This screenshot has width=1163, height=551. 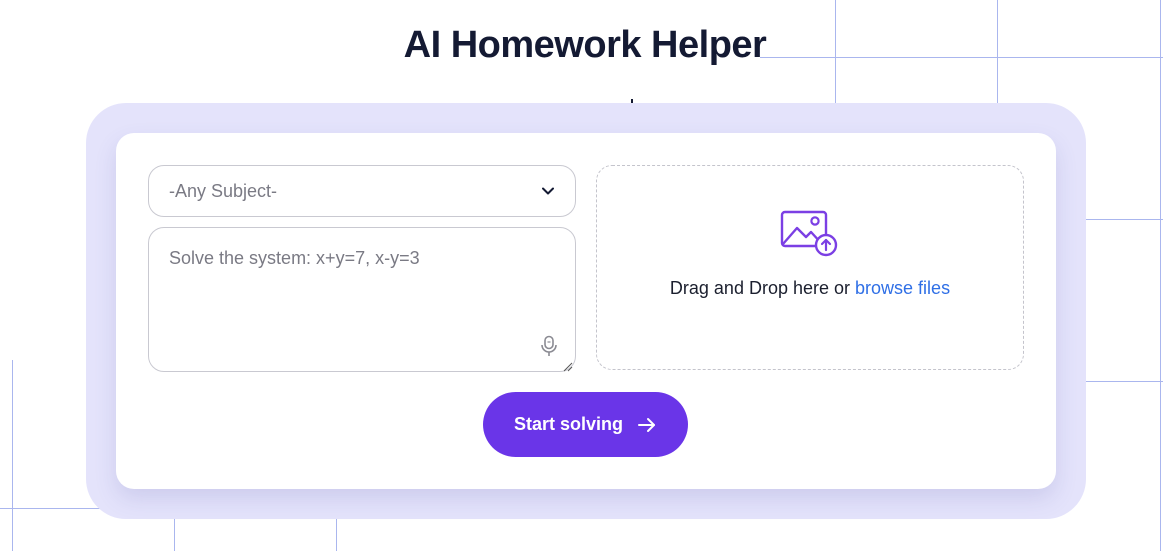 I want to click on subject-select: -Any Subject-, so click(x=362, y=191).